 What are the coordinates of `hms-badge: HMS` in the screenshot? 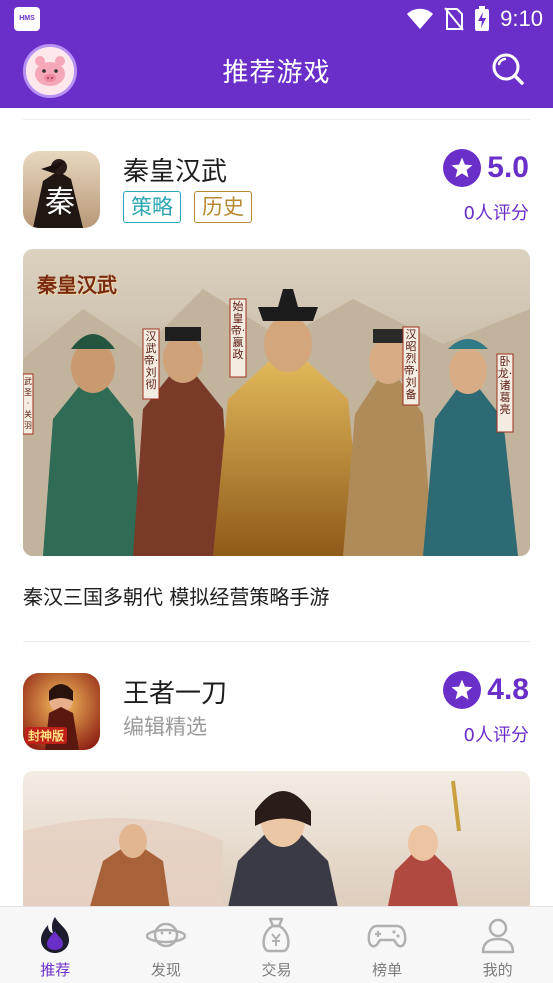 It's located at (27, 19).